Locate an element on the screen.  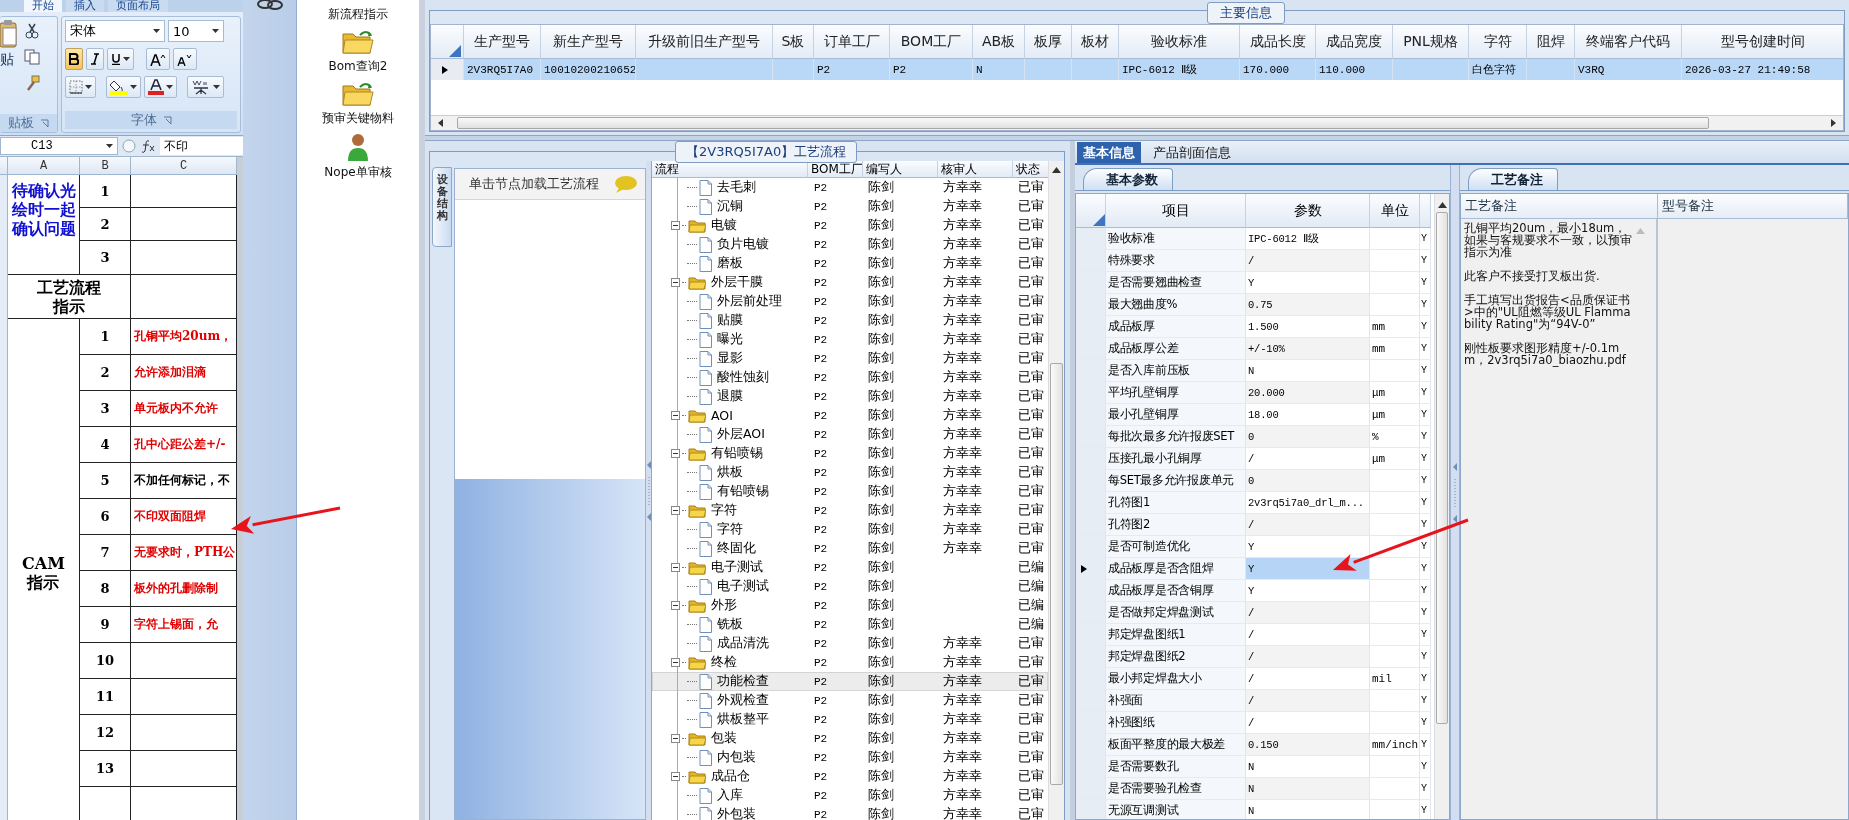
column-header: 编写人 is located at coordinates (900, 169).